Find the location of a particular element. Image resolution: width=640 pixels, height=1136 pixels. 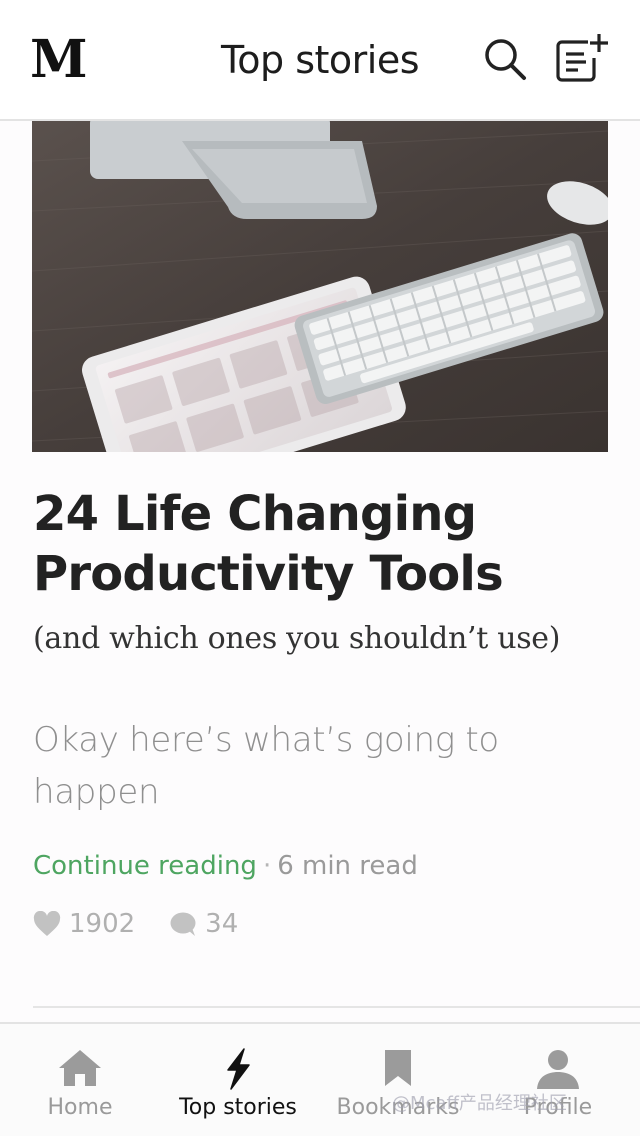

article-meta: Continue reading · 6 min read is located at coordinates (225, 866).